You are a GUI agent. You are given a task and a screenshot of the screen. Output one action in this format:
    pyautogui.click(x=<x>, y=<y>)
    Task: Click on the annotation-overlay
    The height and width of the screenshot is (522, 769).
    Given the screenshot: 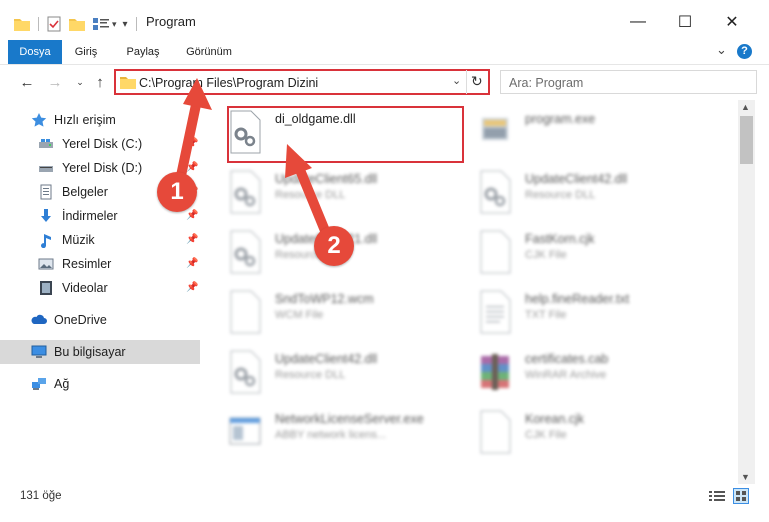 What is the action you would take?
    pyautogui.click(x=253, y=160)
    